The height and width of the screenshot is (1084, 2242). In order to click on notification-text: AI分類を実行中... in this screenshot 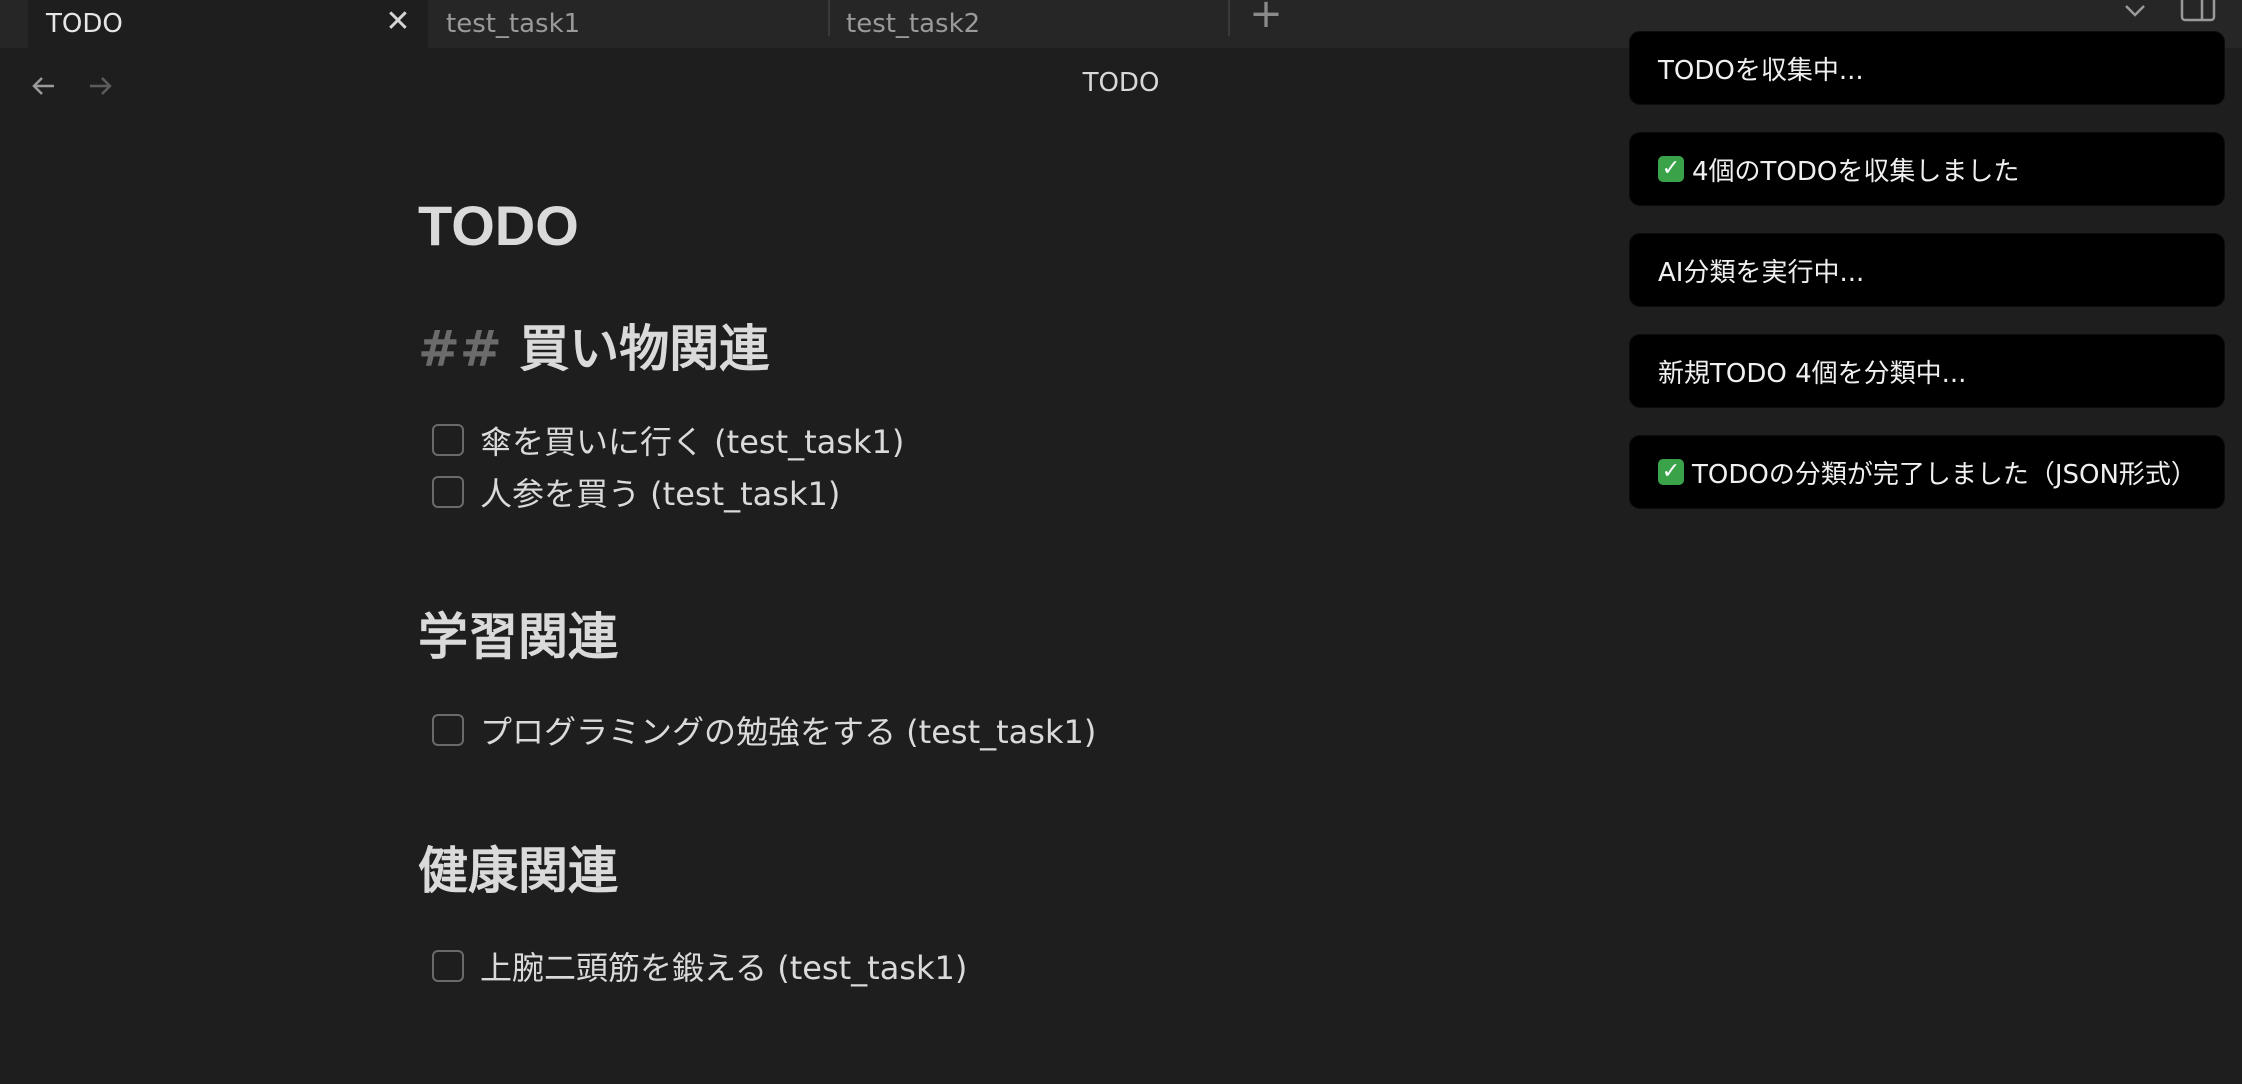, I will do `click(1761, 272)`.